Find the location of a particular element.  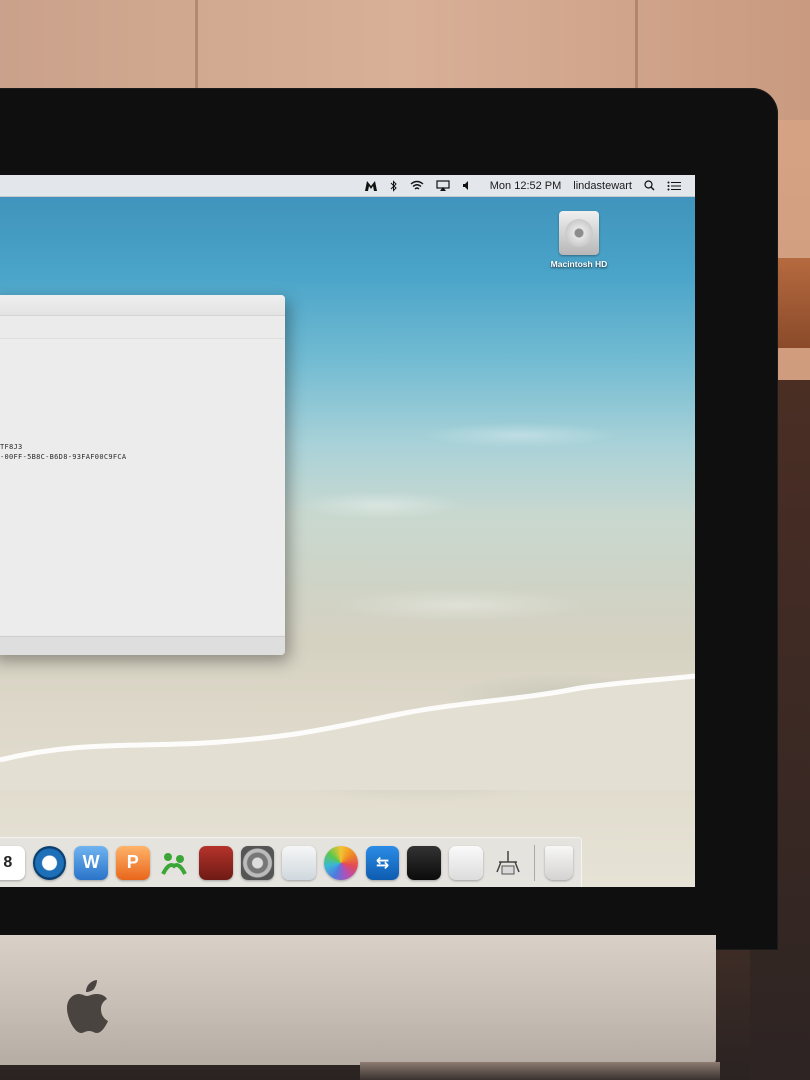

teamviewer-icon: ⇆ is located at coordinates (382, 862).